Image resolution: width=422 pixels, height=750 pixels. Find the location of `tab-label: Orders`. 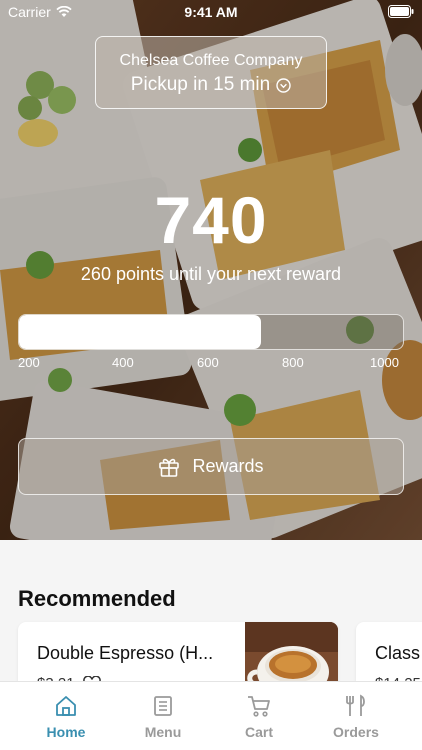

tab-label: Orders is located at coordinates (356, 732).